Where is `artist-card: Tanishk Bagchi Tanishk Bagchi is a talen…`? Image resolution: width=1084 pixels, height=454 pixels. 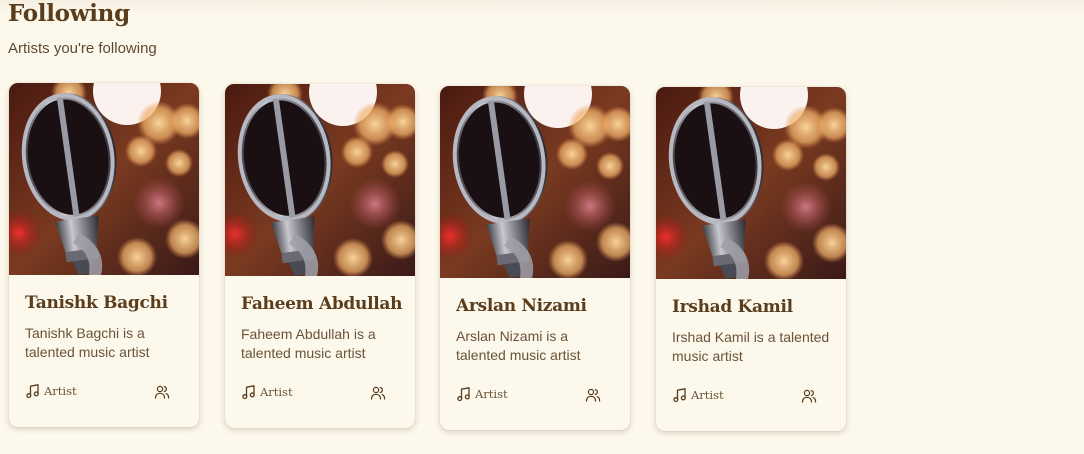 artist-card: Tanishk Bagchi Tanishk Bagchi is a talen… is located at coordinates (104, 255).